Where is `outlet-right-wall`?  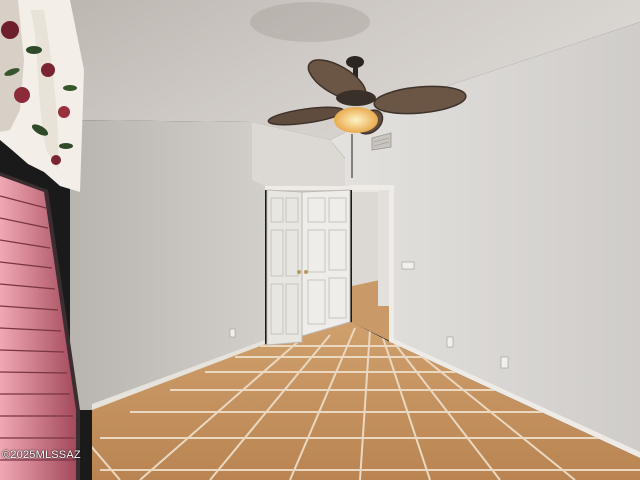 outlet-right-wall is located at coordinates (450, 342).